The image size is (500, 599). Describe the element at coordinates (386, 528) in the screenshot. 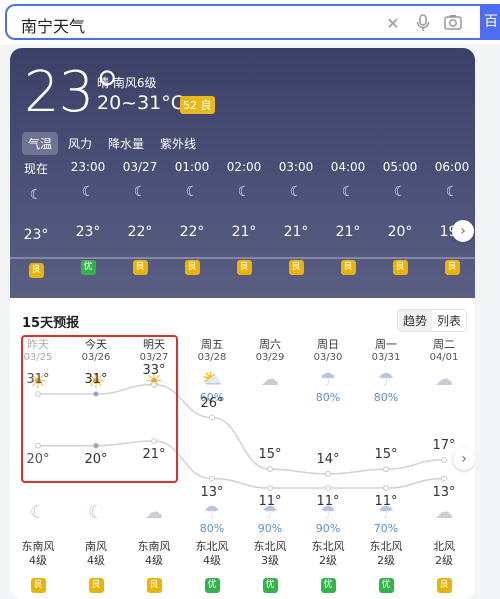

I see `night-precip: 70%` at that location.